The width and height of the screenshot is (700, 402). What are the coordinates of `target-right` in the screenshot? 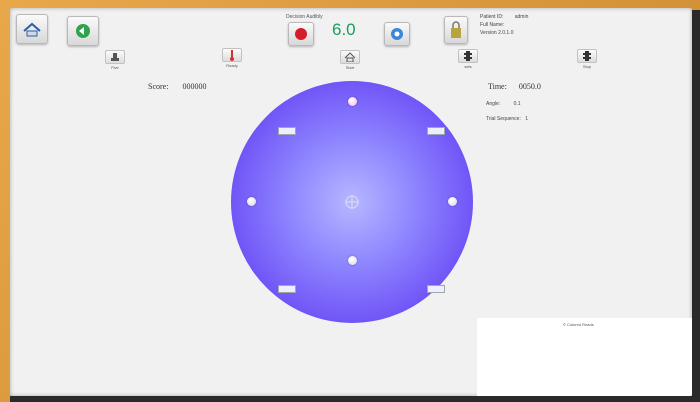 It's located at (452, 201).